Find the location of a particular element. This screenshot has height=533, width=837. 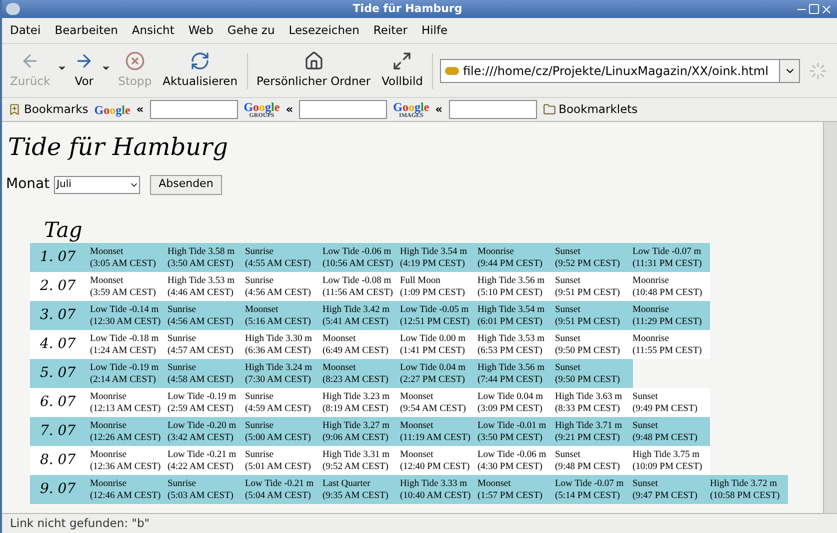

event-time: (11:19 AM CEST) is located at coordinates (436, 438).